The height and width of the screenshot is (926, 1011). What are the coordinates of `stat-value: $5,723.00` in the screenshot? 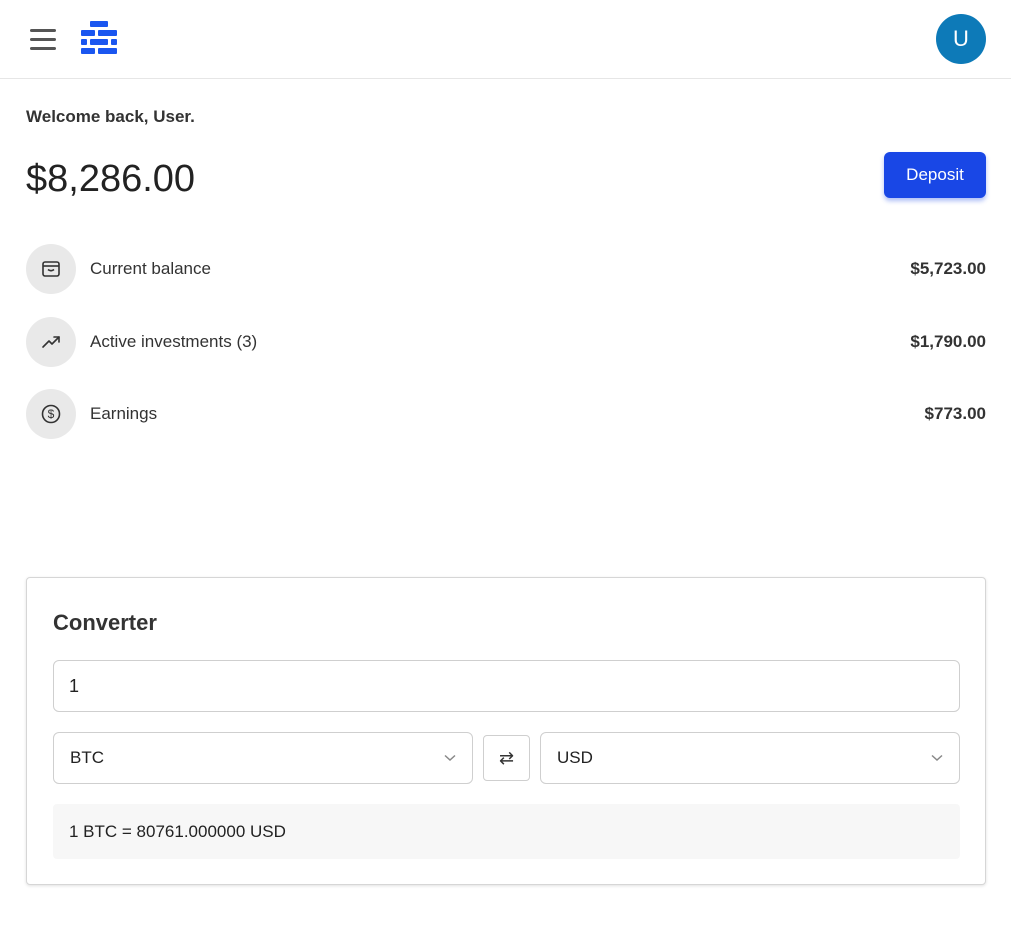 It's located at (948, 268).